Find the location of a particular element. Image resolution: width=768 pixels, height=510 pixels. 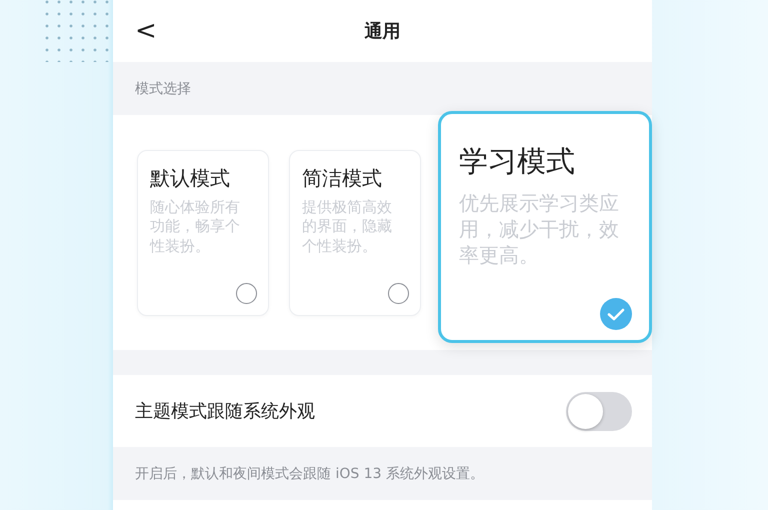

mode-title: 简洁模式 is located at coordinates (342, 178).